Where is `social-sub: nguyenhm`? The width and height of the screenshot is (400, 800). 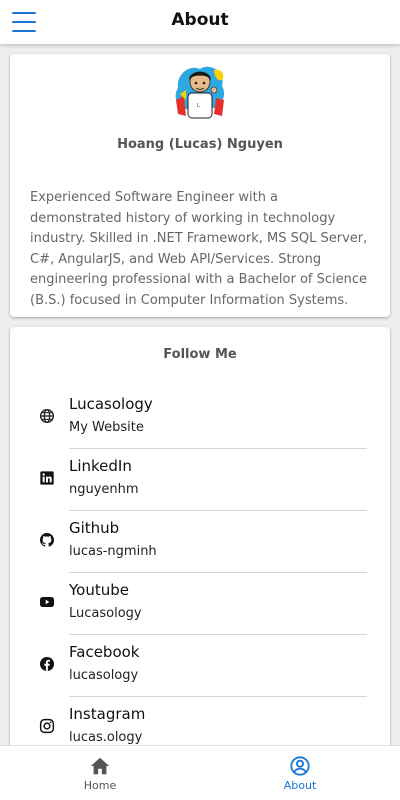 social-sub: nguyenhm is located at coordinates (104, 489).